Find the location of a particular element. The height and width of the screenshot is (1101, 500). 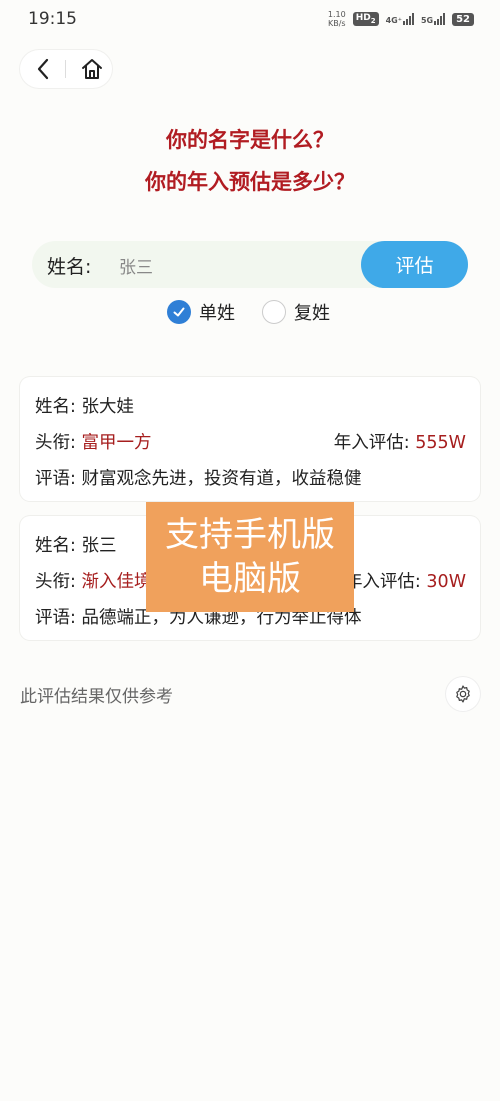

name-input-label: 姓名: is located at coordinates (69, 267).